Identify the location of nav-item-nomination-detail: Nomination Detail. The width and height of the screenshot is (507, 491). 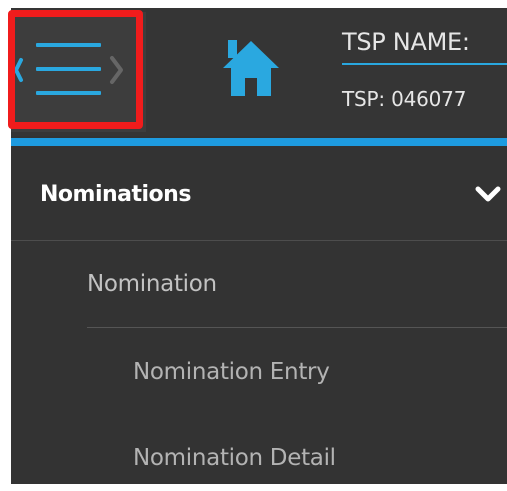
(259, 451).